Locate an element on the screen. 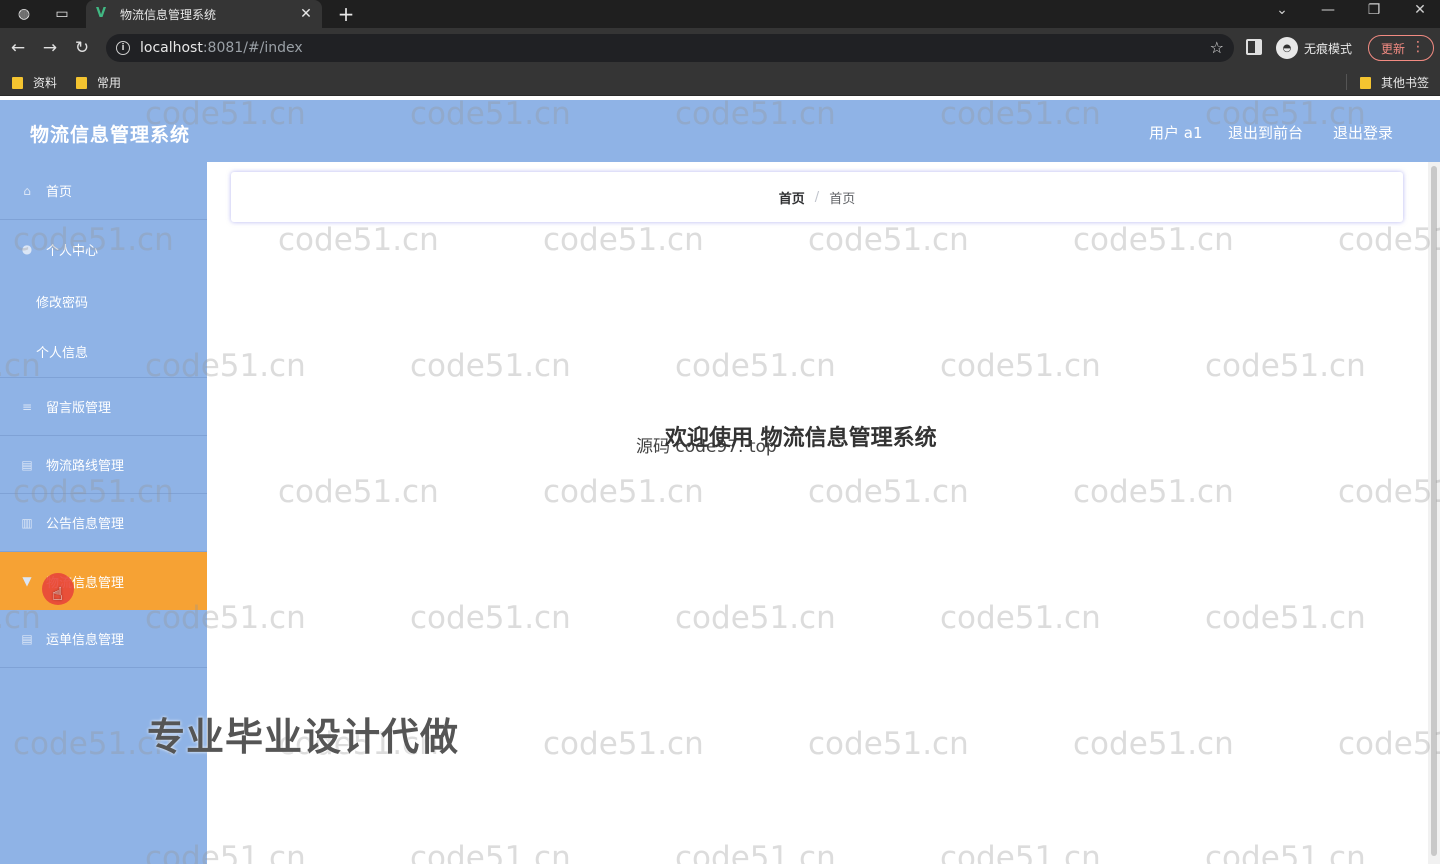 This screenshot has width=1440, height=864. sidebar-item-logistics-info: ▼ 物流信息管理 is located at coordinates (103, 581).